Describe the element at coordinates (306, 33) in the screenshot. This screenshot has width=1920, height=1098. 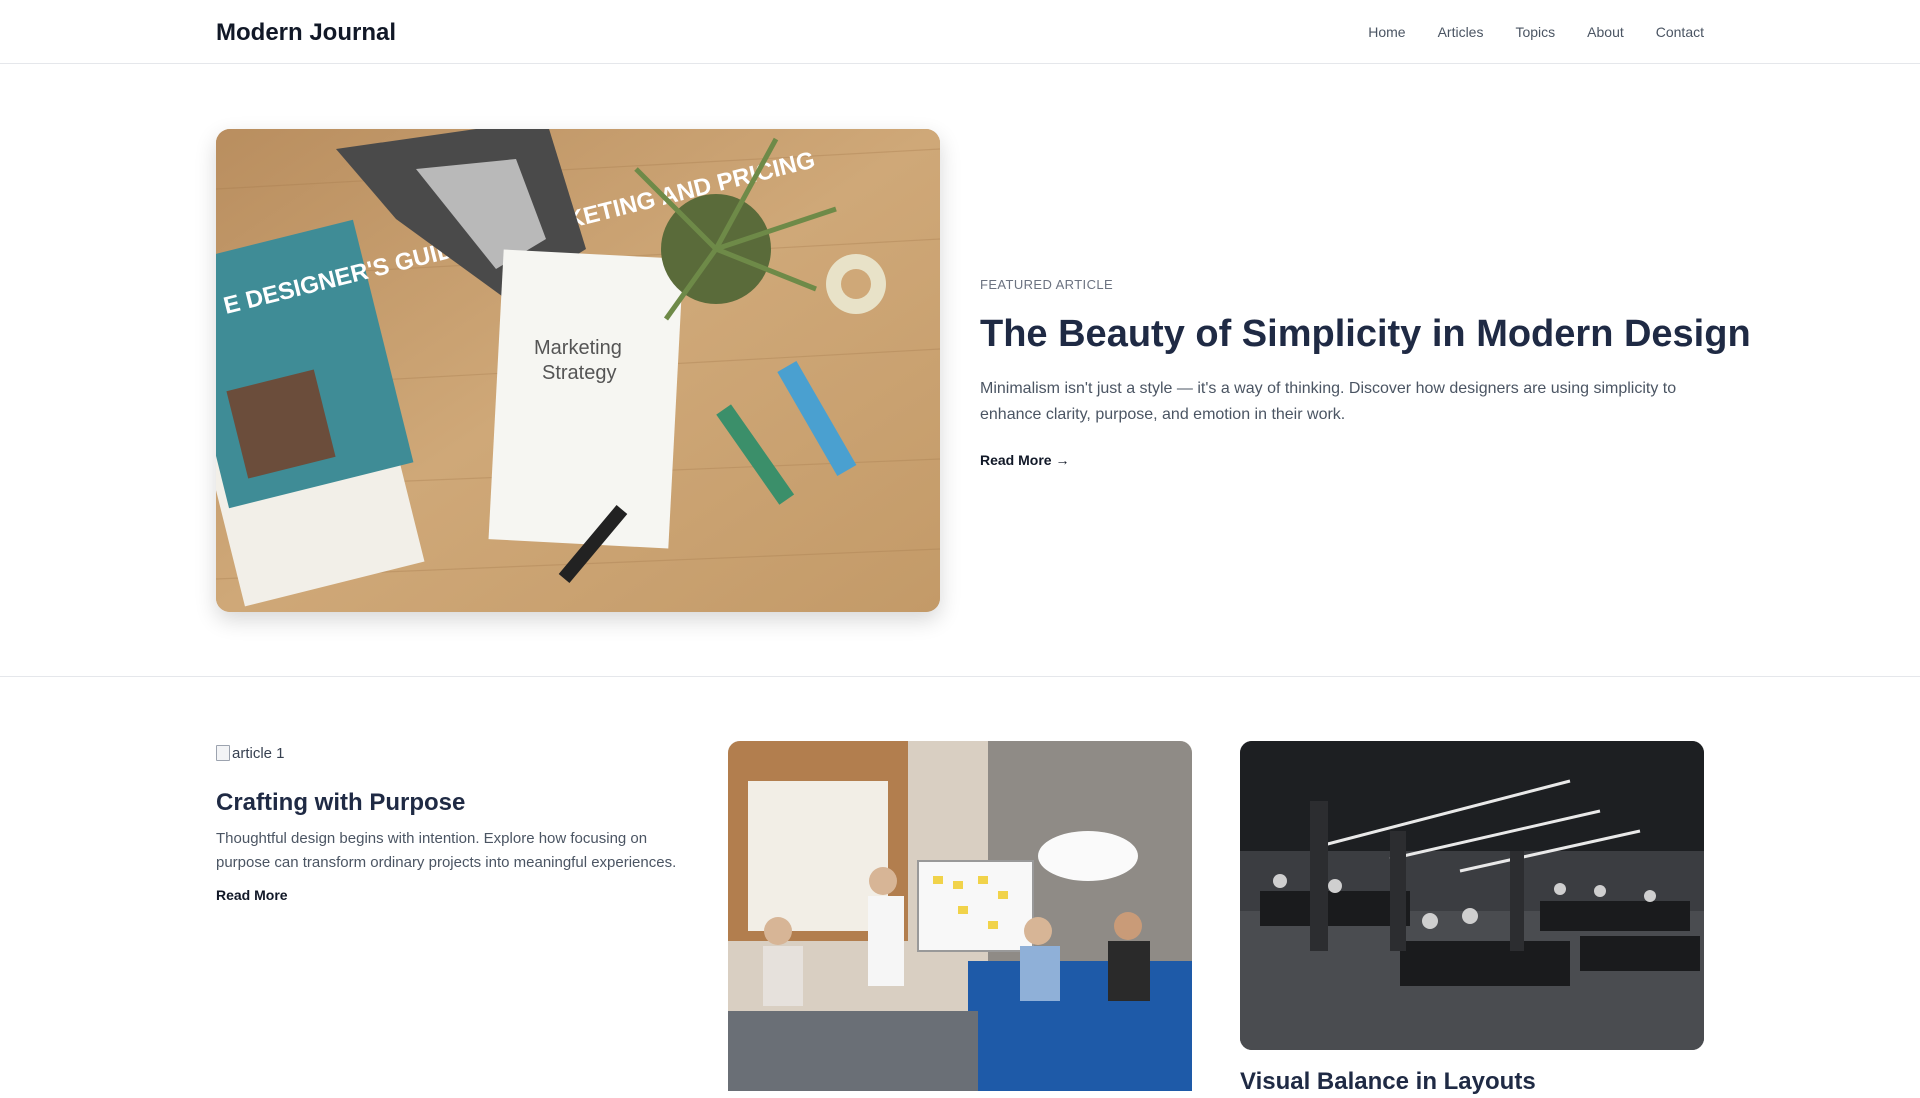
I see `site-logo: Modern Journal` at that location.